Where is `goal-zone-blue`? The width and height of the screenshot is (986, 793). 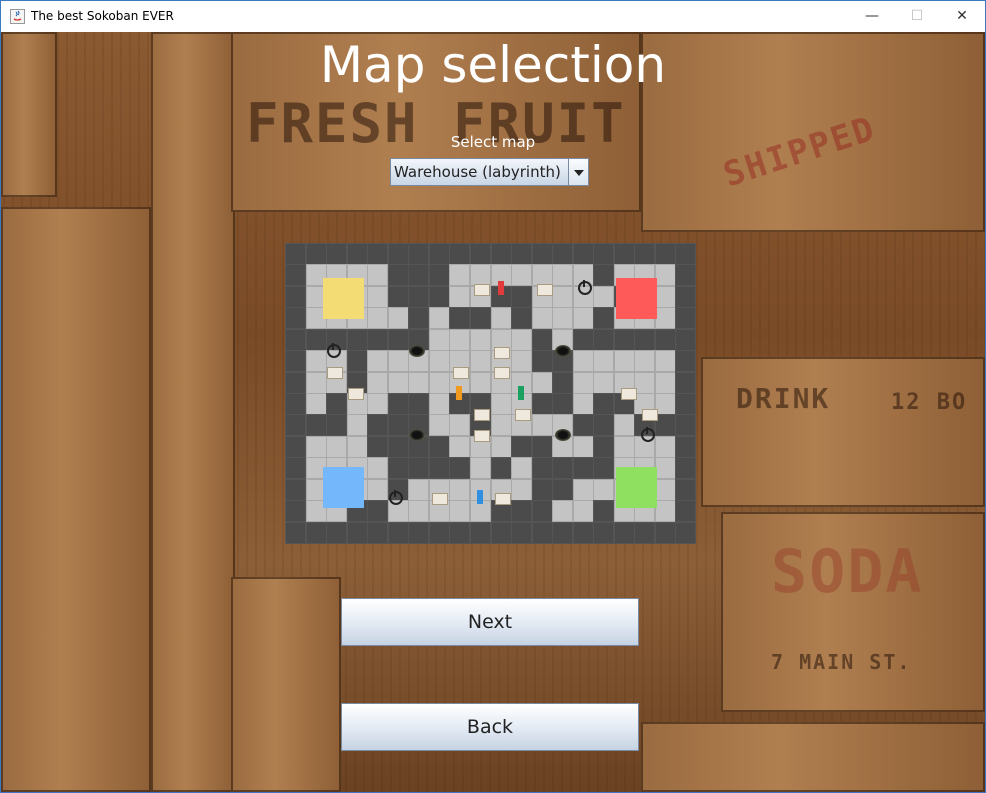
goal-zone-blue is located at coordinates (343, 487).